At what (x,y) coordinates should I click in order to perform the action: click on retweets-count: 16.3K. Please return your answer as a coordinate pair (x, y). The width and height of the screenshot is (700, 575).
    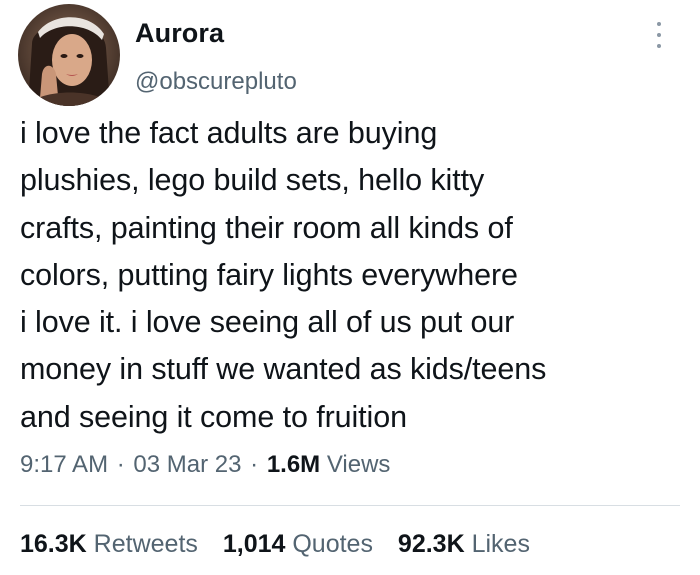
    Looking at the image, I should click on (53, 544).